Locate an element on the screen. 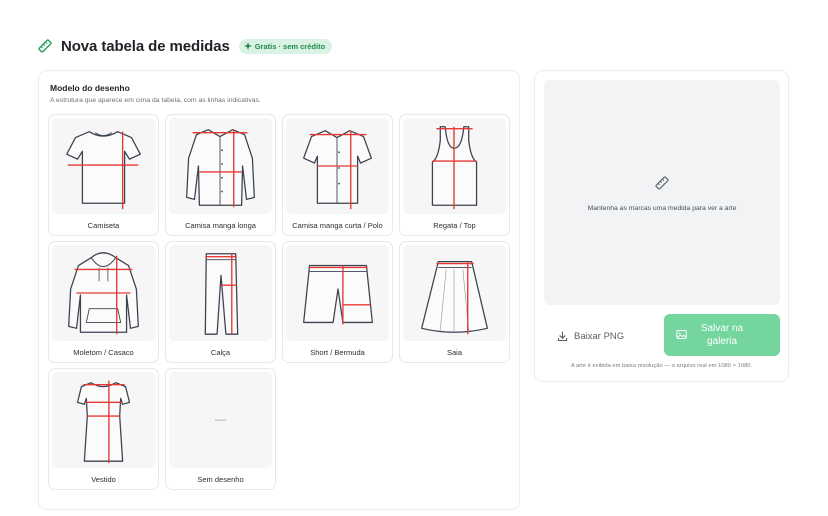 This screenshot has height=516, width=828. free-badge: Gratis · sem crédito is located at coordinates (285, 46).